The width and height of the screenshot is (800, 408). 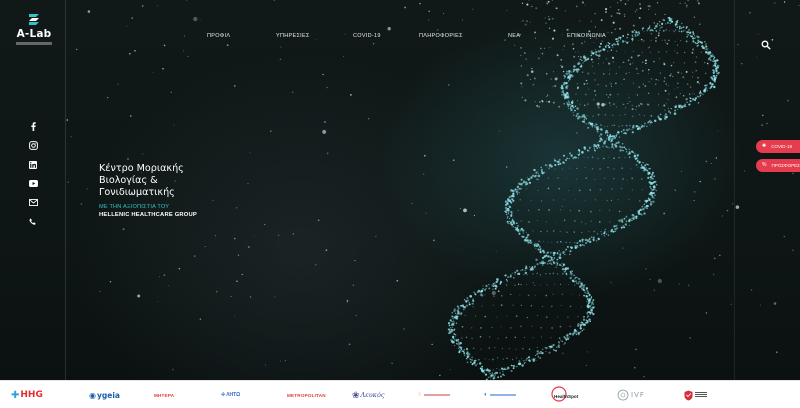 What do you see at coordinates (778, 146) in the screenshot?
I see `covid-quick-link: ✺ COVID-19` at bounding box center [778, 146].